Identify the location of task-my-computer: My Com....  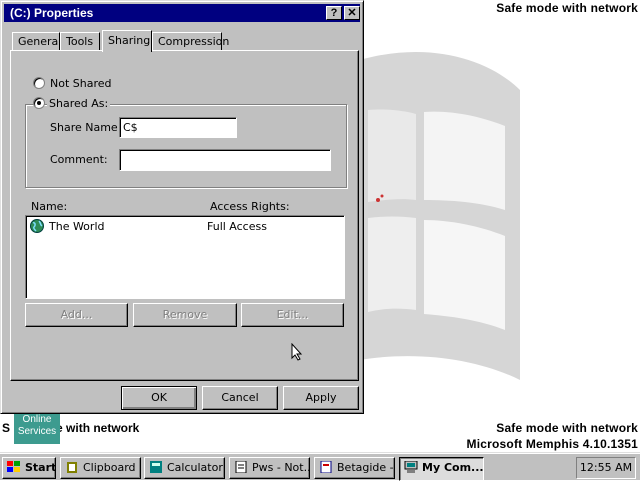
(441, 469).